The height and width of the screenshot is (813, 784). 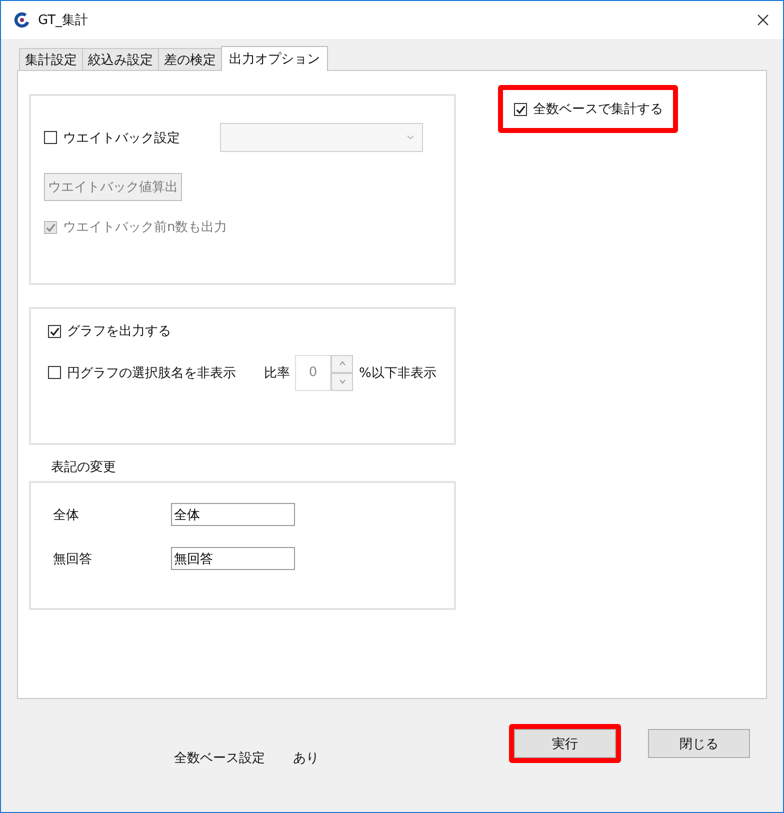 I want to click on input-field: 全体, so click(x=233, y=514).